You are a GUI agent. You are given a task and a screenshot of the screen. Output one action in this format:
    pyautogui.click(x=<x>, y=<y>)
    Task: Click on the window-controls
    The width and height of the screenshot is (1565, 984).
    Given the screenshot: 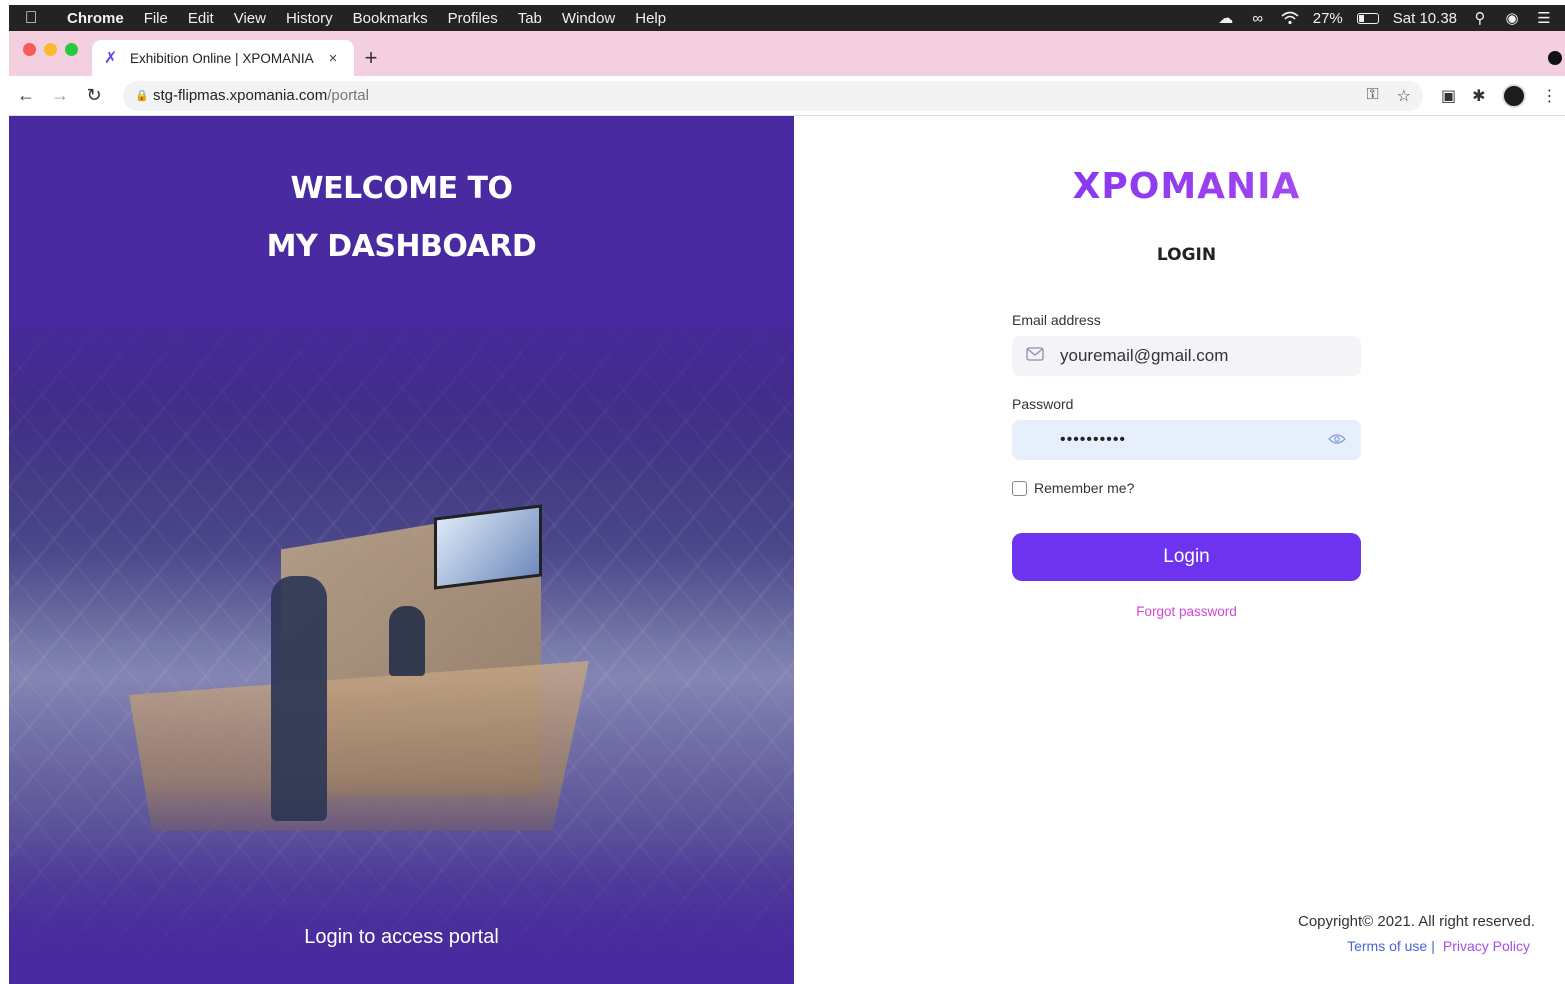 What is the action you would take?
    pyautogui.click(x=50, y=59)
    